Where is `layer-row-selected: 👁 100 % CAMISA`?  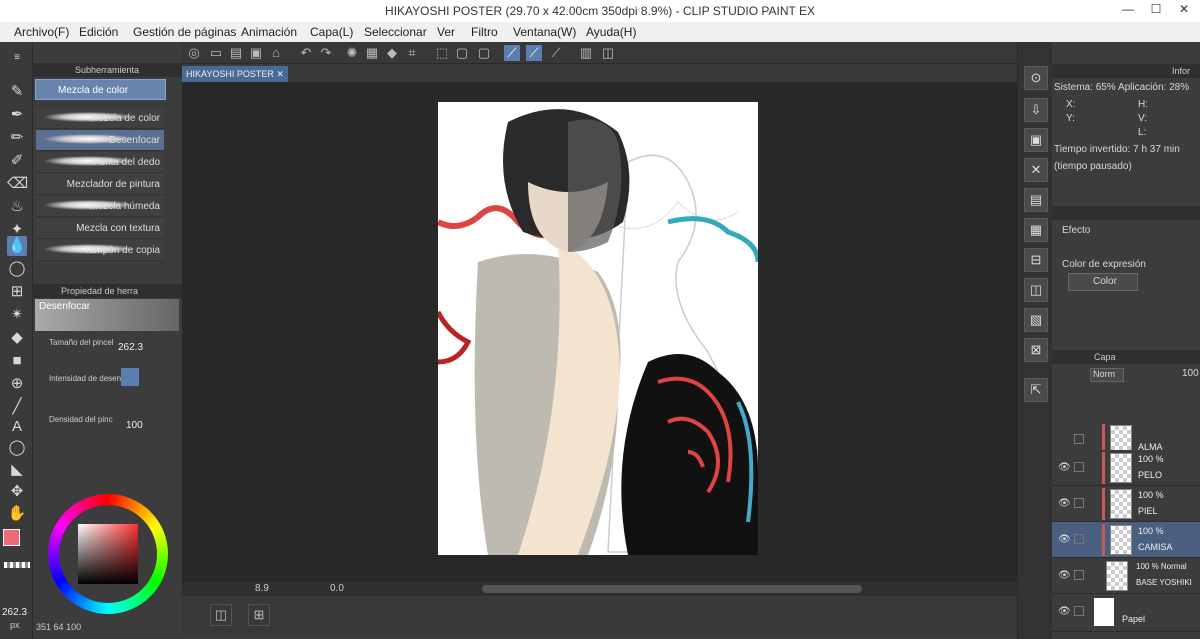
layer-row-selected: 👁 100 % CAMISA is located at coordinates (1126, 540).